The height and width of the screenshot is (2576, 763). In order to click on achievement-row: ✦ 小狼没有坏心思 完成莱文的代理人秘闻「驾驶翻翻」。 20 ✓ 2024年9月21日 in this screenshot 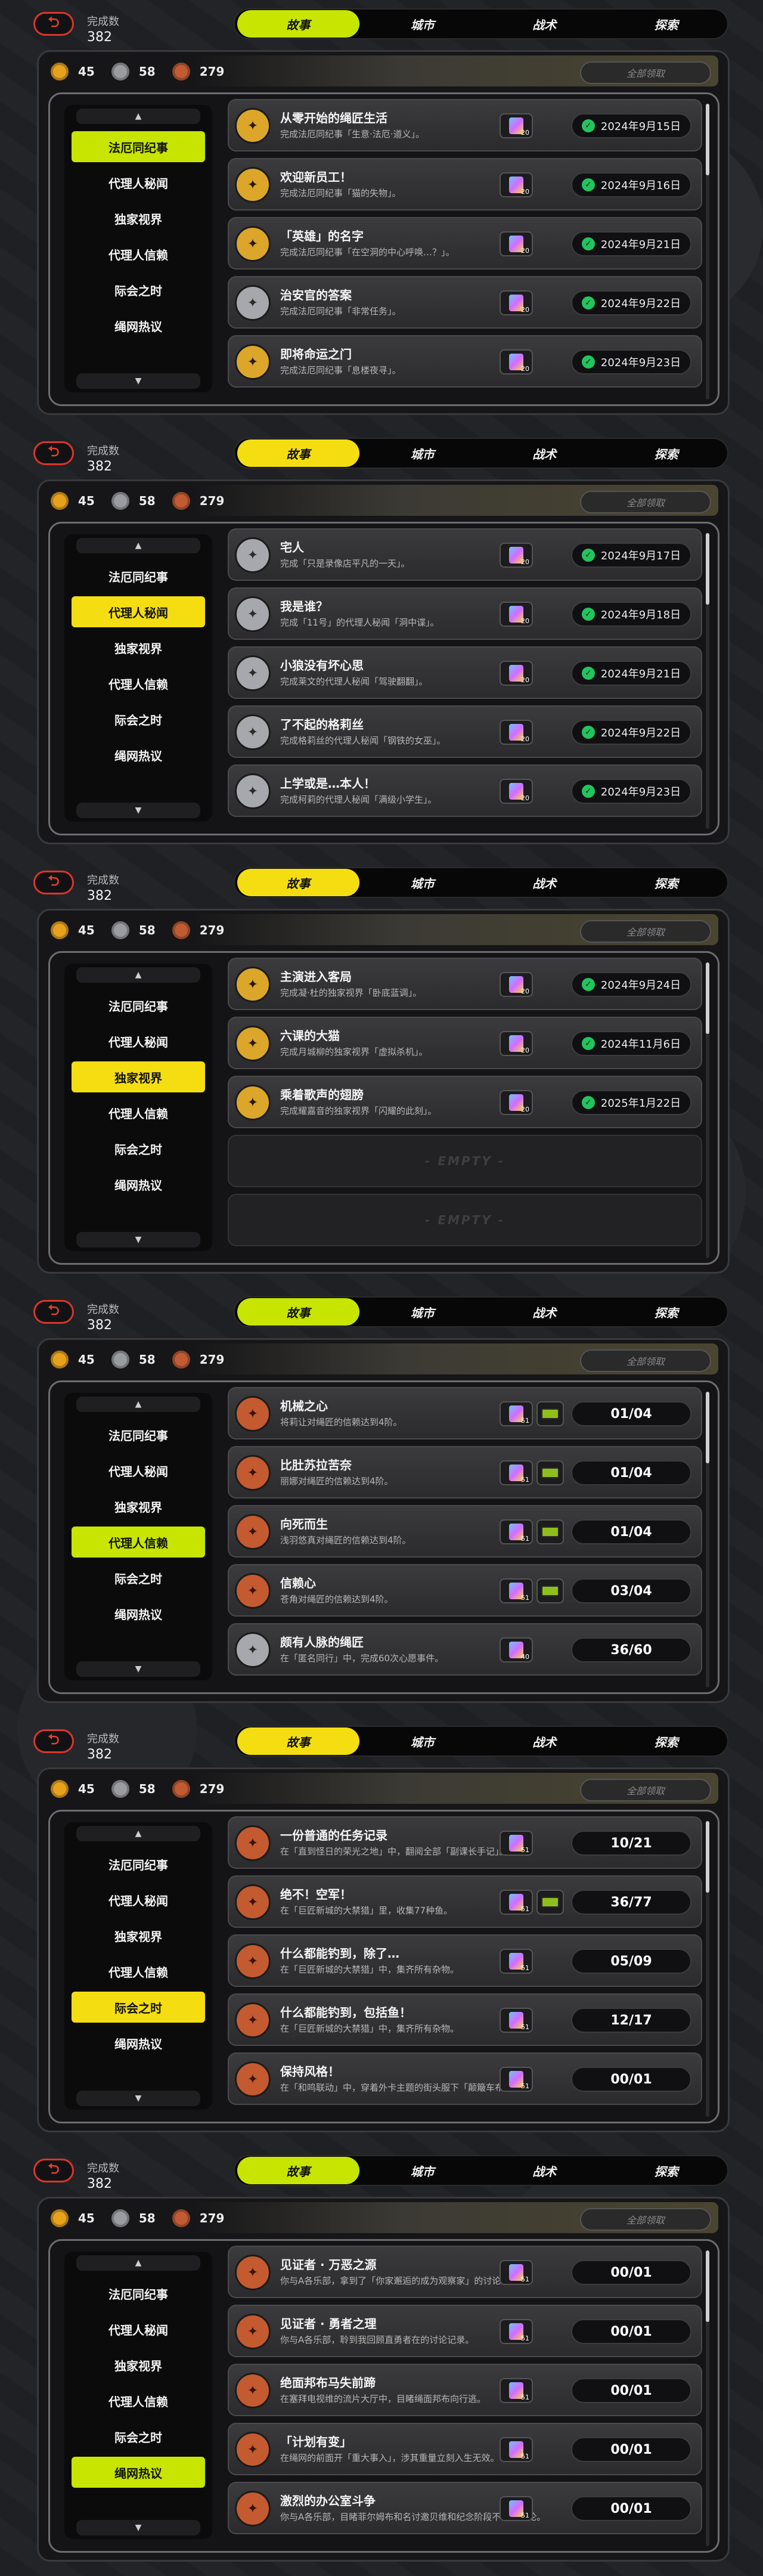, I will do `click(465, 672)`.